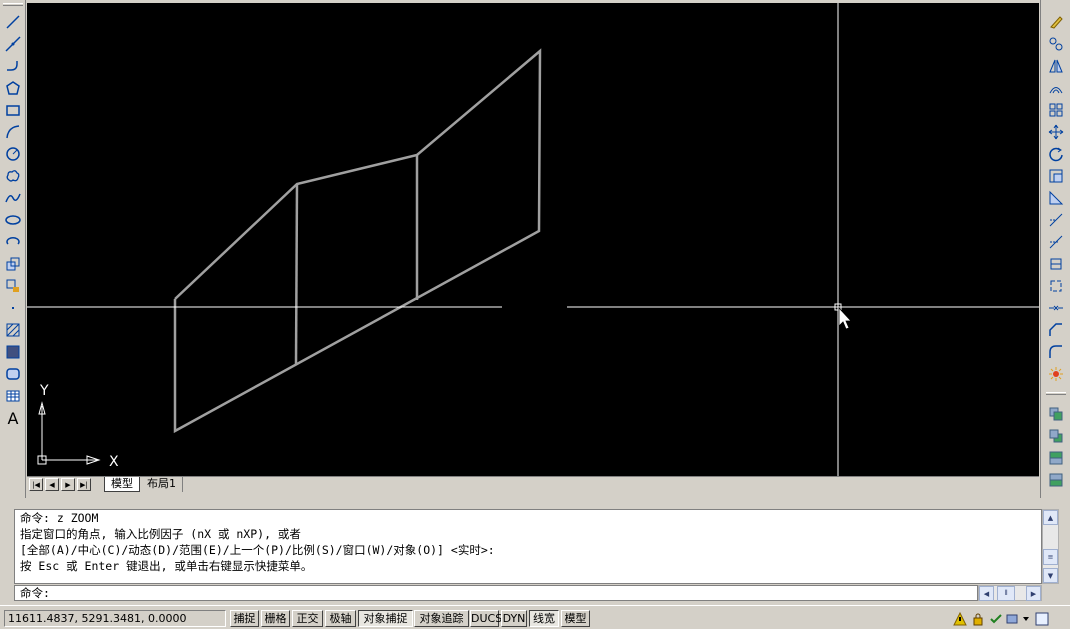  What do you see at coordinates (1056, 330) in the screenshot?
I see `chamfer-icon` at bounding box center [1056, 330].